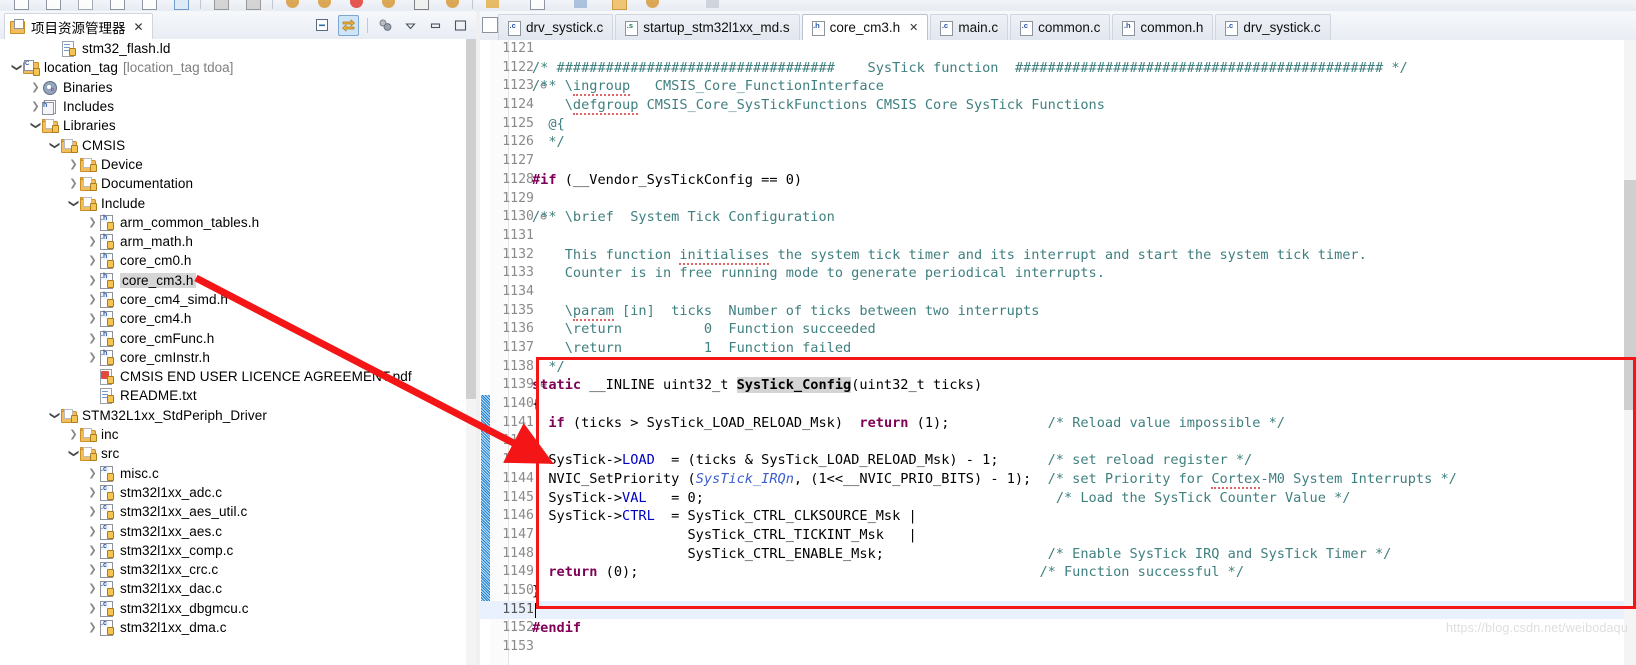  Describe the element at coordinates (233, 608) in the screenshot. I see `tree-item-stm32l1xx-dbgmcu-c: ❯ .c stm32l1xx_dbgmcu.c` at that location.